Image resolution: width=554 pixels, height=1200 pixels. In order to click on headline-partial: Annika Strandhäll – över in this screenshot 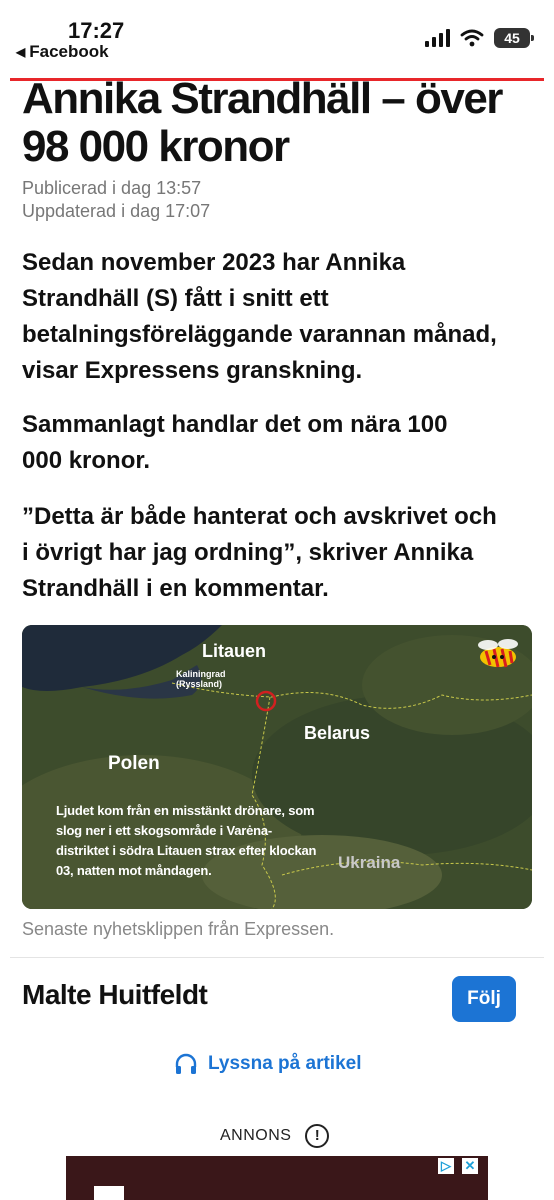, I will do `click(262, 100)`.